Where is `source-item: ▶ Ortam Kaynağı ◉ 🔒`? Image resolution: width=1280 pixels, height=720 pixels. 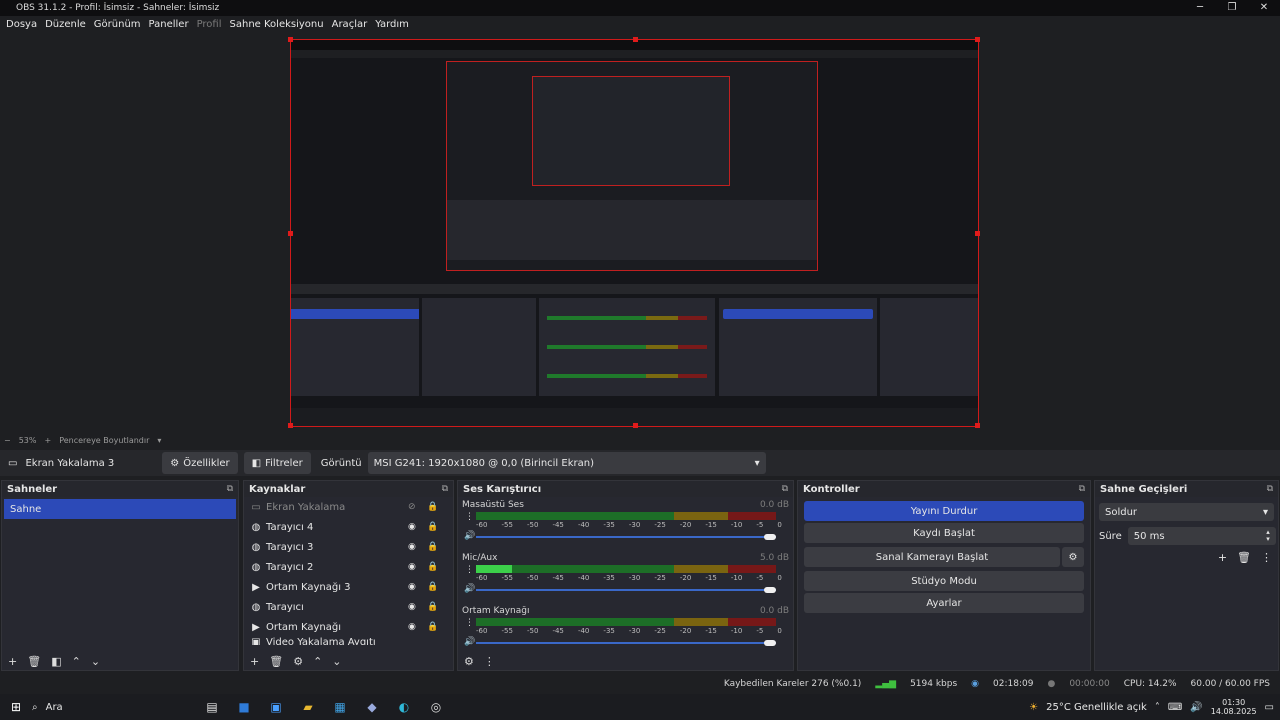
source-item: ▶ Ortam Kaynağı ◉ 🔒 is located at coordinates (348, 627).